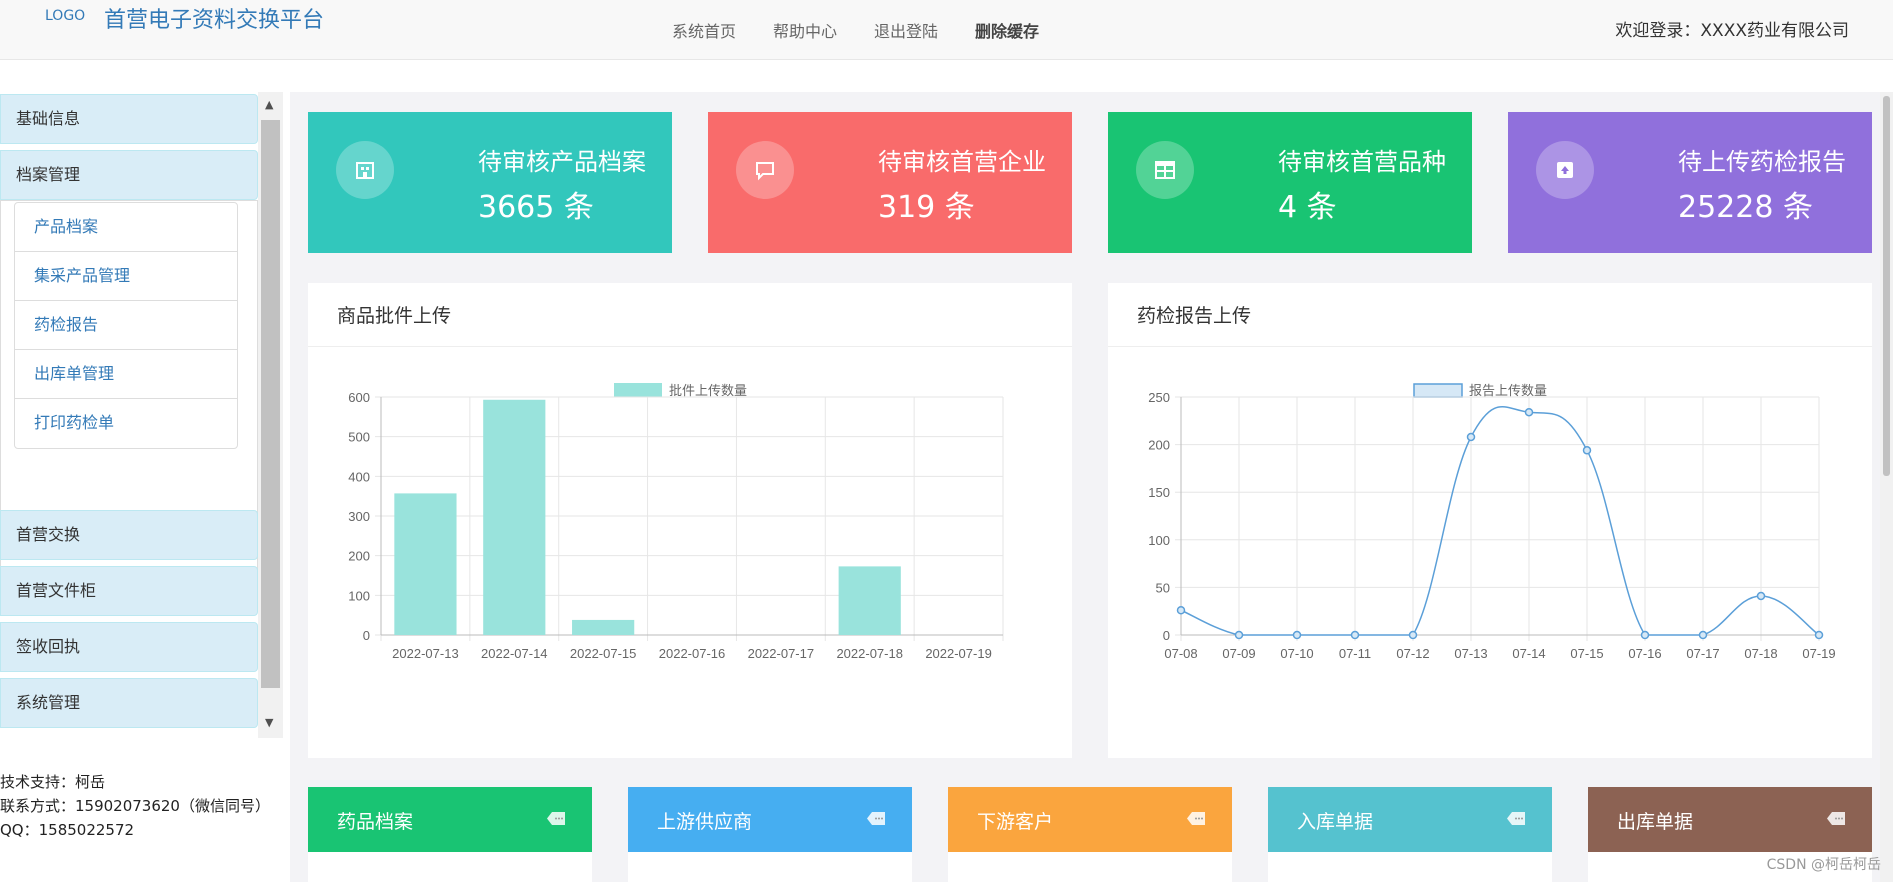 The height and width of the screenshot is (882, 1893). What do you see at coordinates (1586, 653) in the screenshot?
I see `x-tick-label: 07-15` at bounding box center [1586, 653].